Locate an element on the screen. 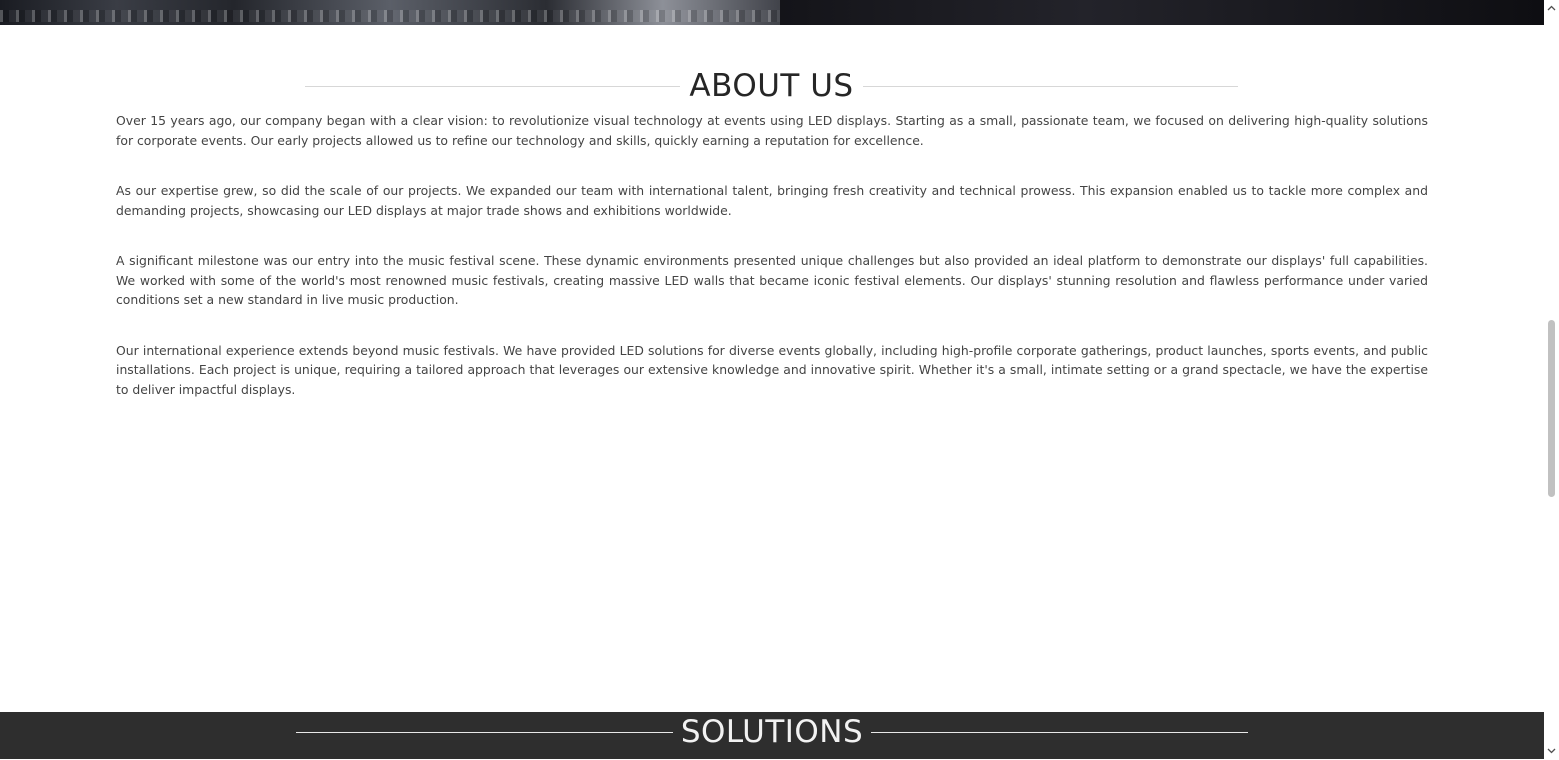 This screenshot has height=760, width=1559. about-title: ABOUT US is located at coordinates (771, 86).